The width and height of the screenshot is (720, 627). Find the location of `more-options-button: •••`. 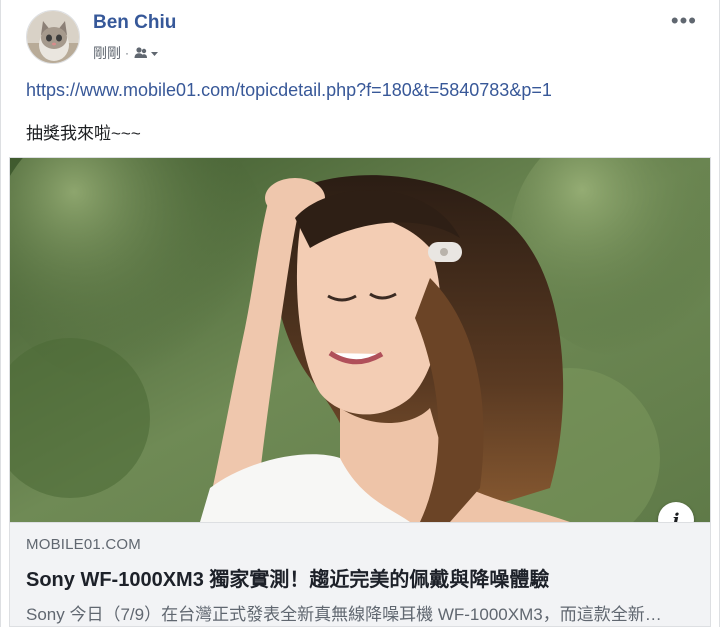

more-options-button: ••• is located at coordinates (684, 21).